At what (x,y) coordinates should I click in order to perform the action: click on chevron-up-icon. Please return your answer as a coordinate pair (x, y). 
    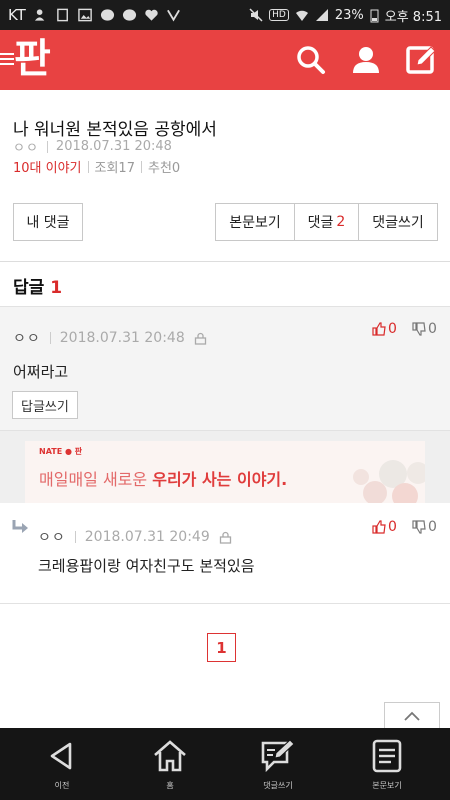
    Looking at the image, I should click on (412, 716).